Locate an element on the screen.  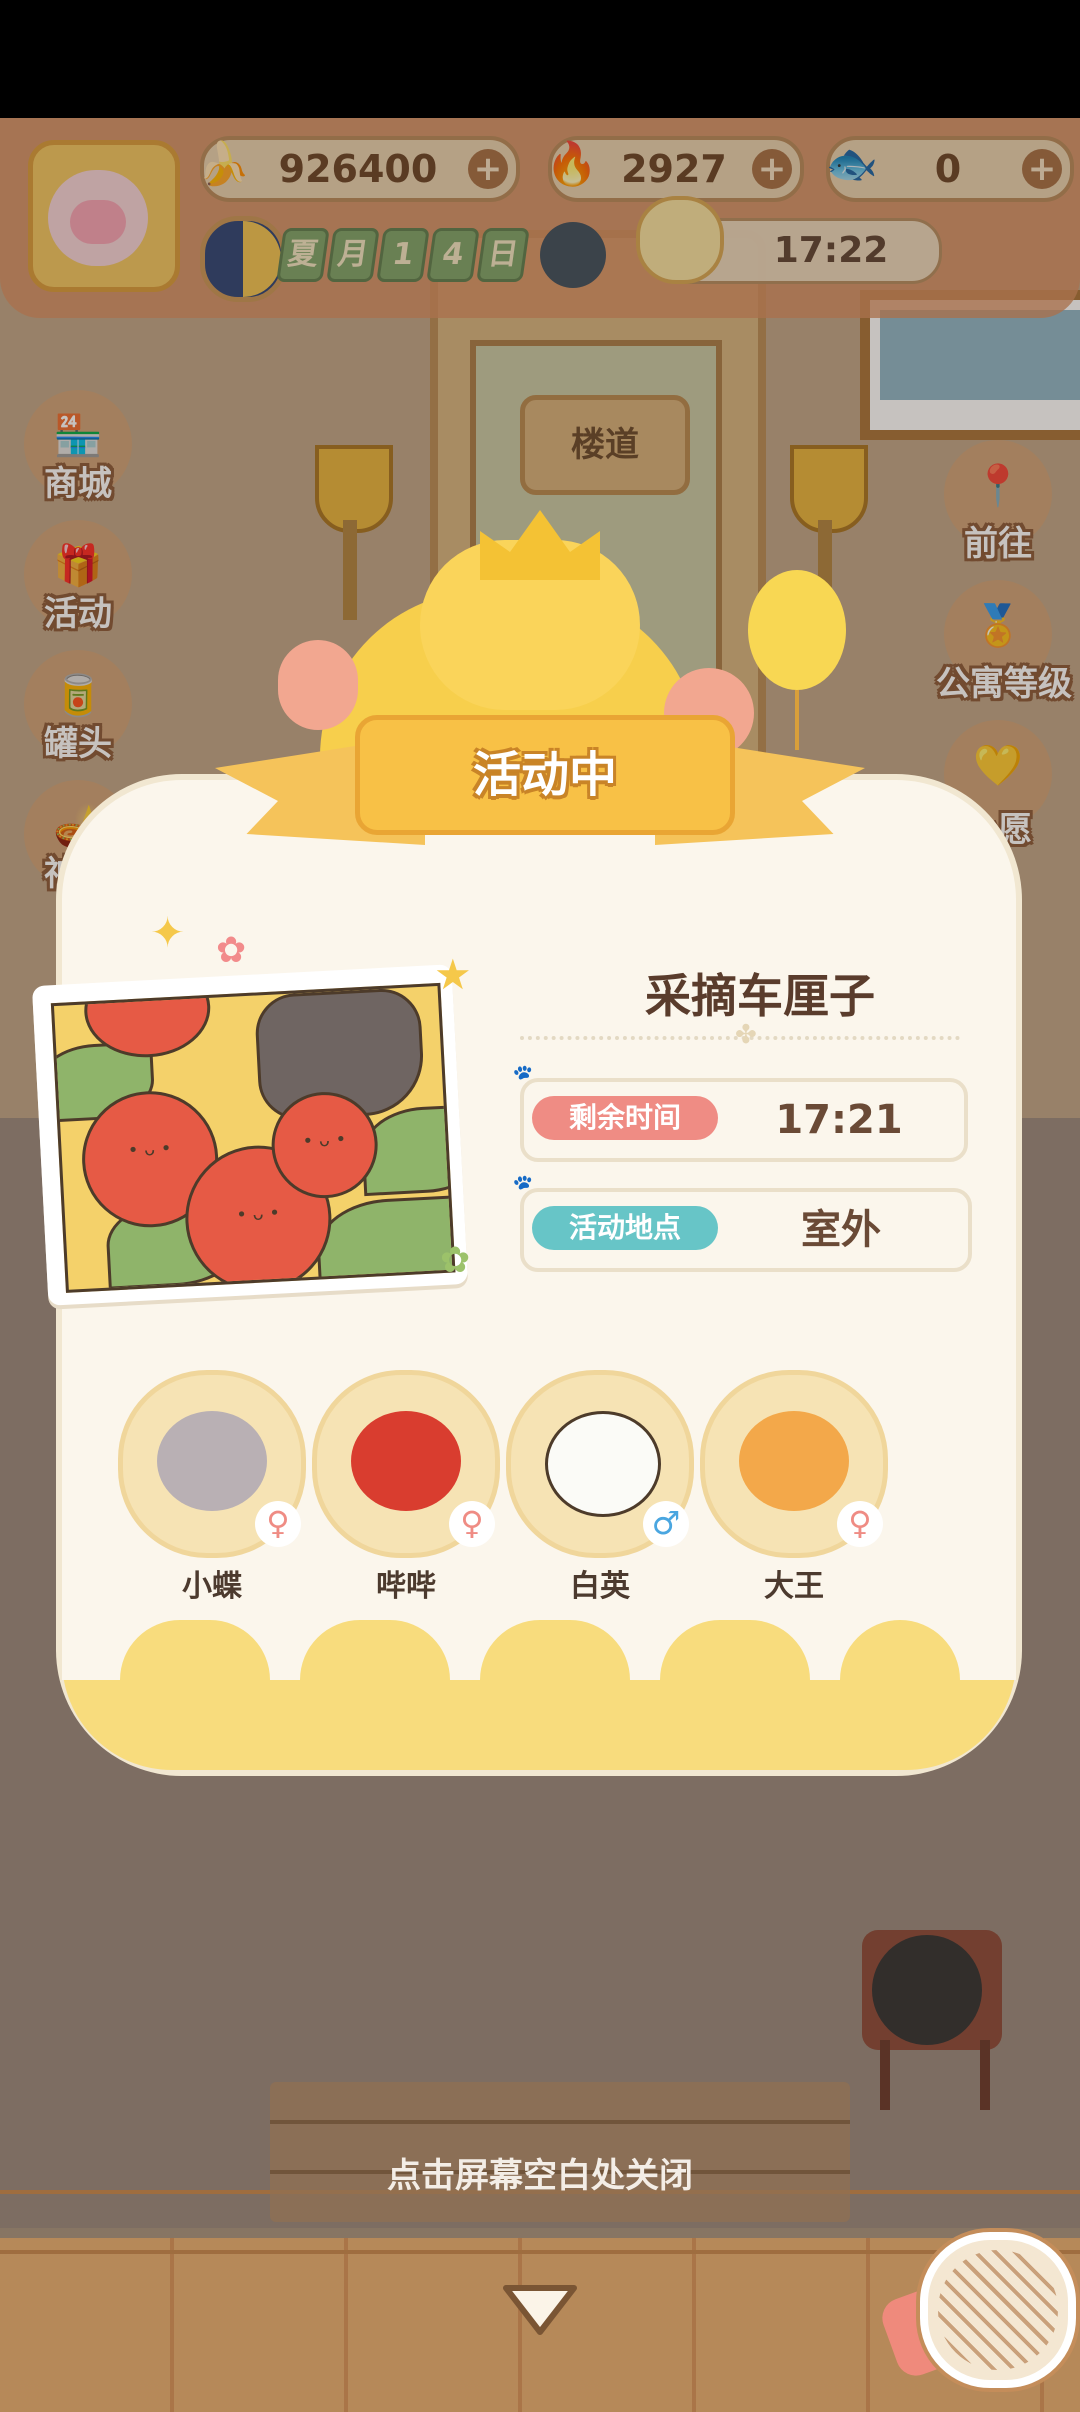
event-illustration: • ᴗ • • ᴗ • • ᴗ • is located at coordinates (250, 1135).